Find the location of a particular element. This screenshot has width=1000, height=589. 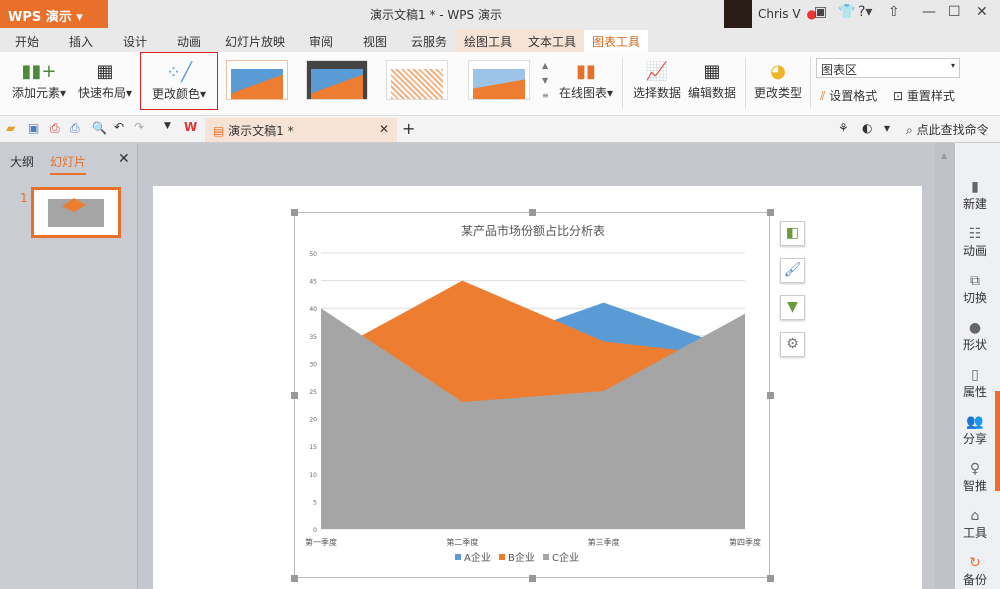

chart-filter-icon: ▼ is located at coordinates (792, 307).